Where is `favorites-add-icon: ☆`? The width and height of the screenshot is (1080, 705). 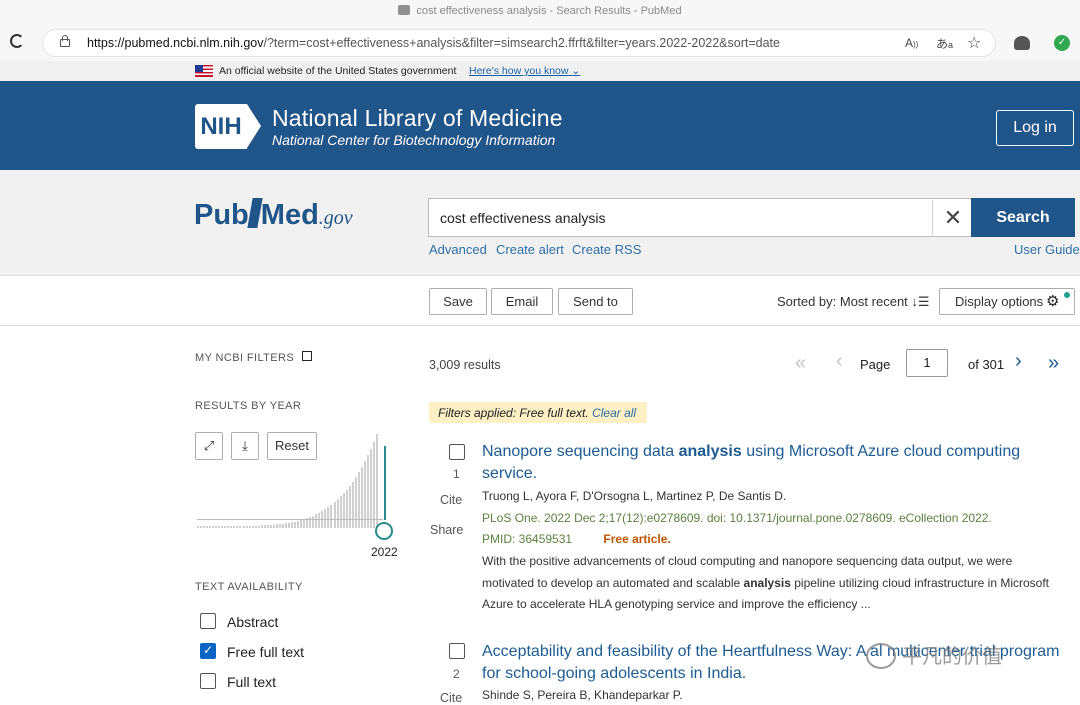
favorites-add-icon: ☆ is located at coordinates (974, 43).